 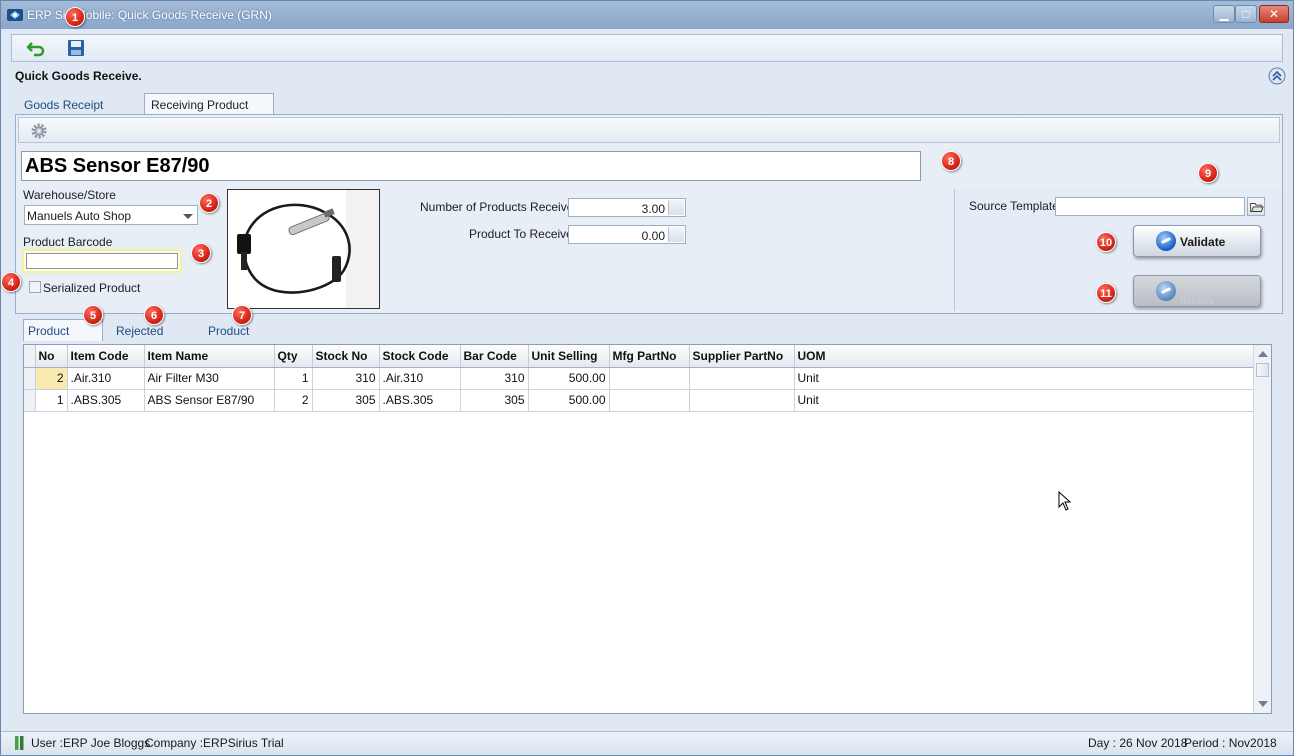 What do you see at coordinates (1262, 529) in the screenshot?
I see `grid-vertical-scrollbar` at bounding box center [1262, 529].